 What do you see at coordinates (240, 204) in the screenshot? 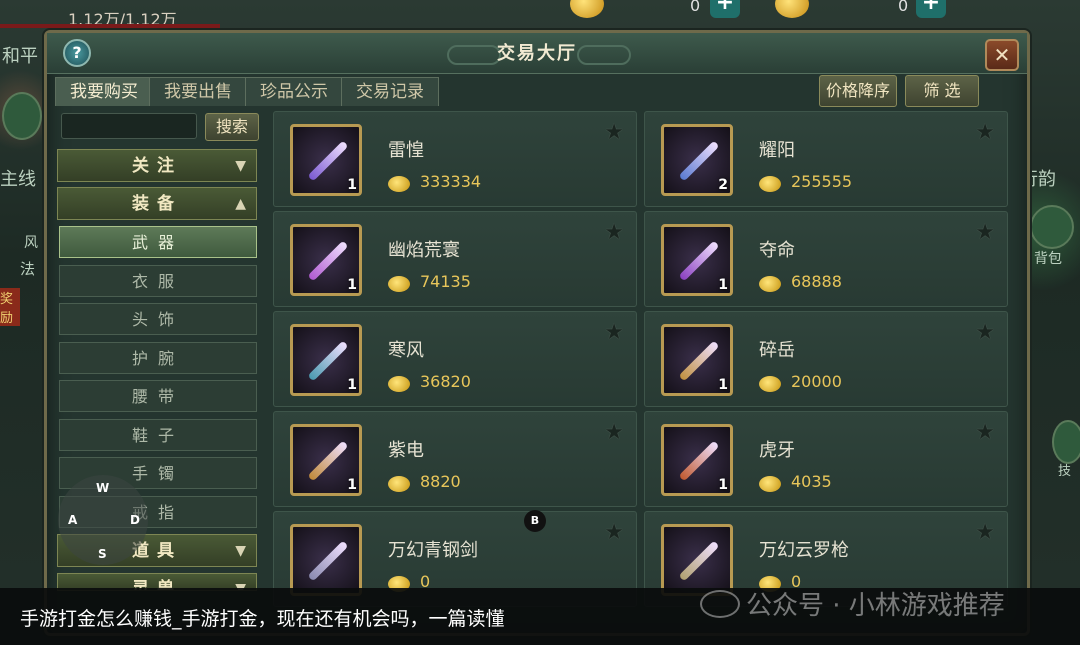
I see `chevron-up-icon: ▲` at bounding box center [240, 204].